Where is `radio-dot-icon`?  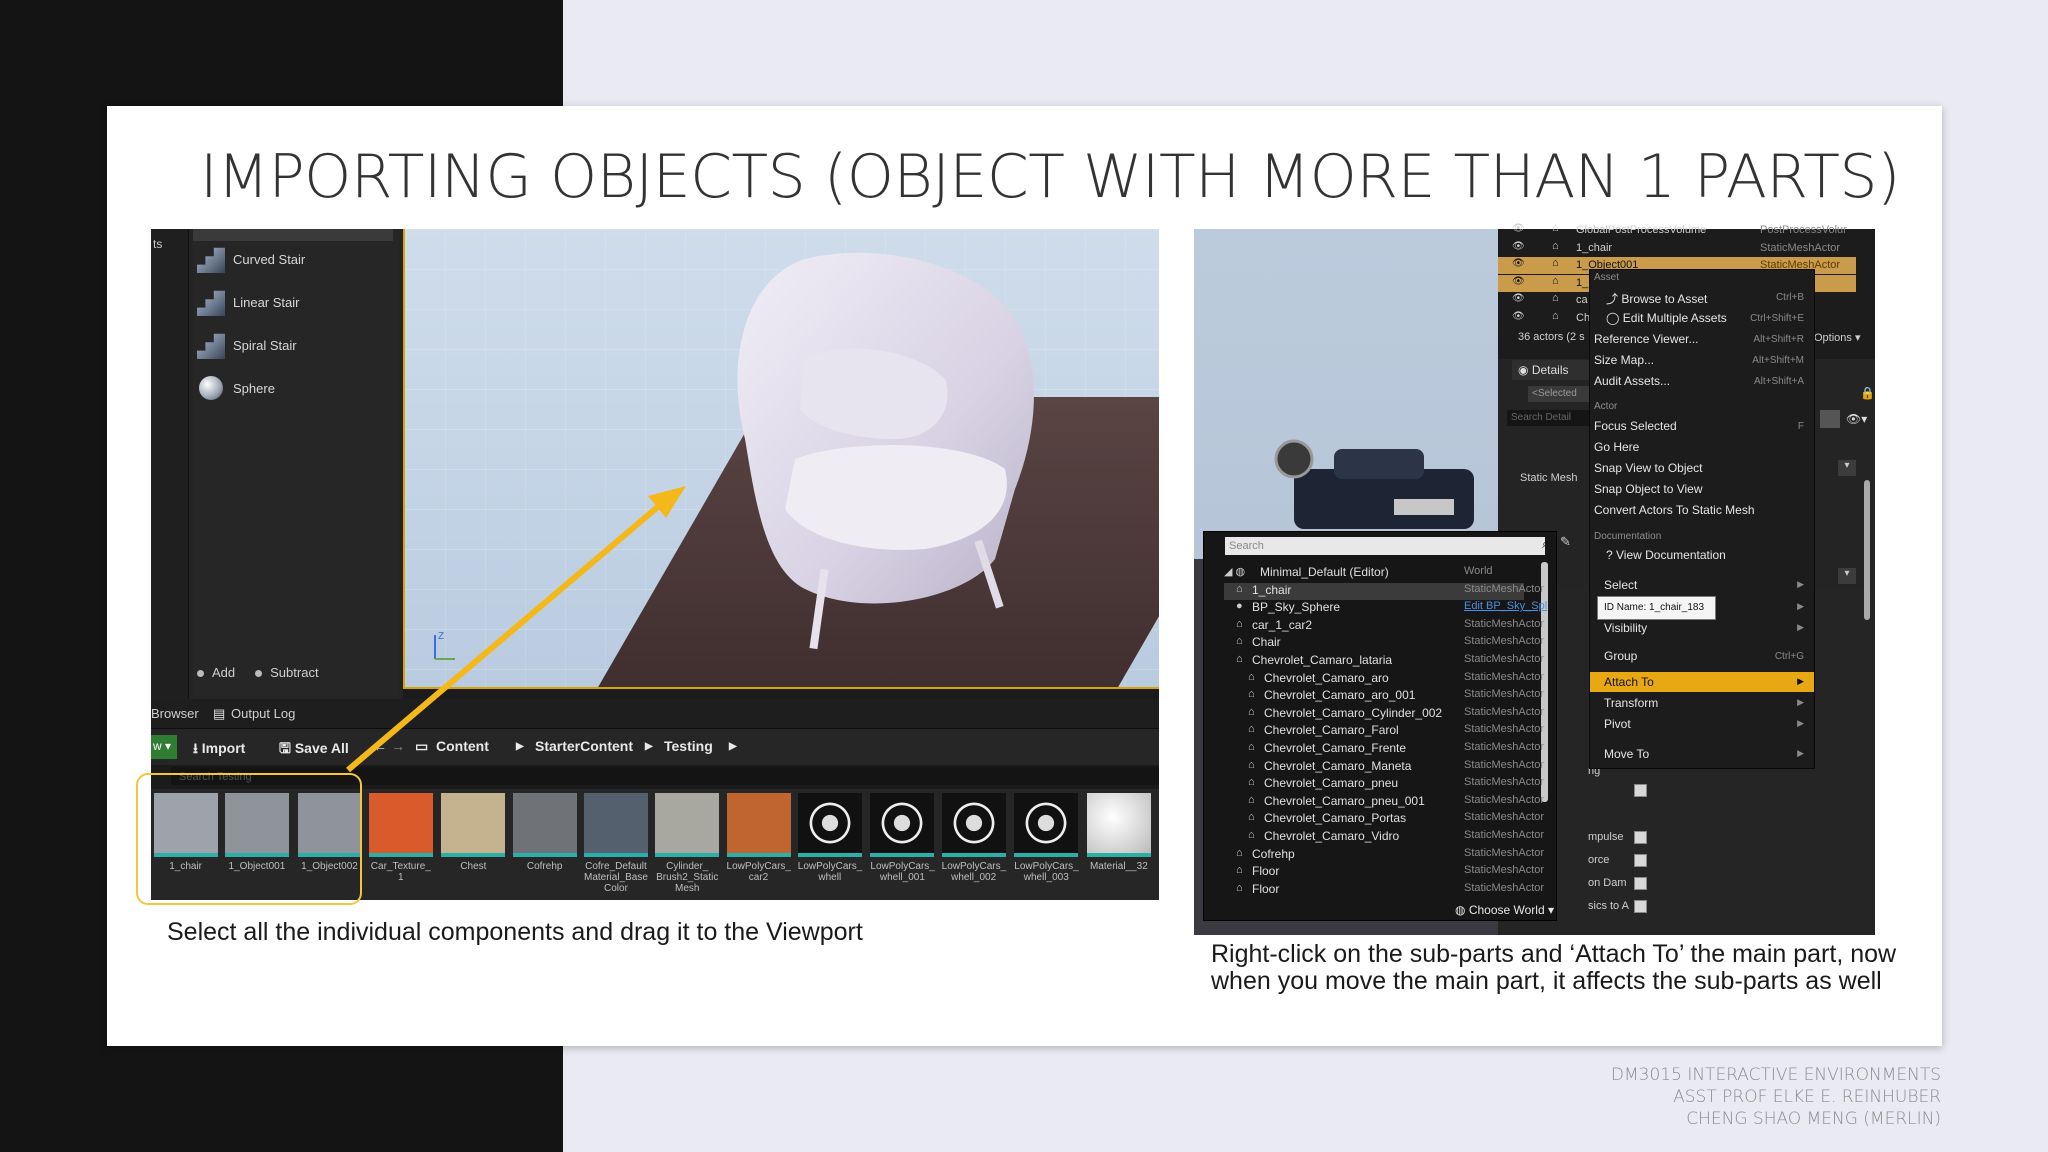 radio-dot-icon is located at coordinates (200, 674).